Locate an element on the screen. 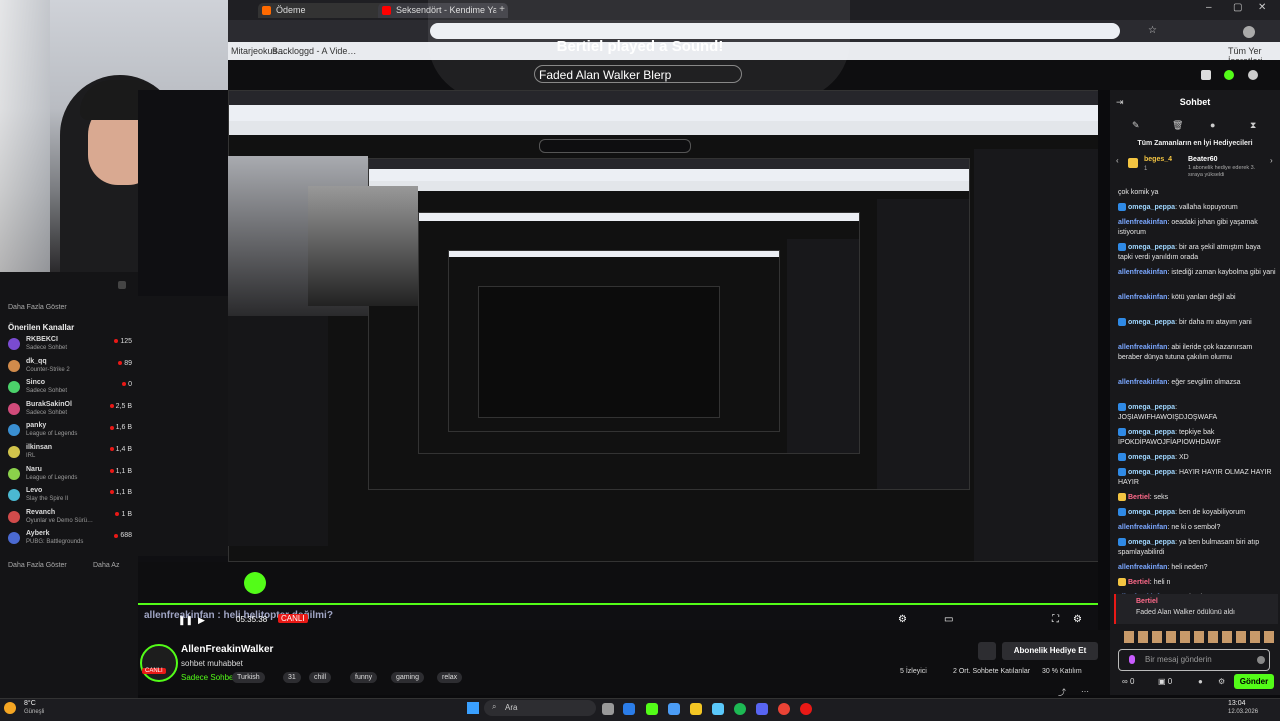 The width and height of the screenshot is (1280, 721). maximize-button: ▢ is located at coordinates (1237, 7).